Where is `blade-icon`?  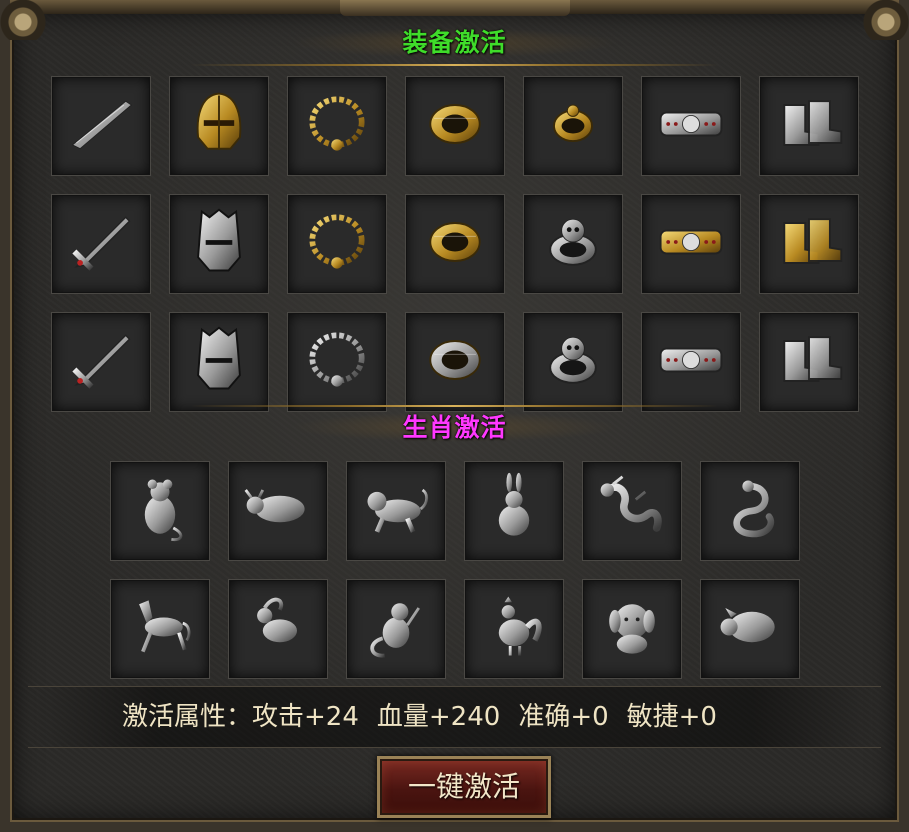 blade-icon is located at coordinates (101, 126).